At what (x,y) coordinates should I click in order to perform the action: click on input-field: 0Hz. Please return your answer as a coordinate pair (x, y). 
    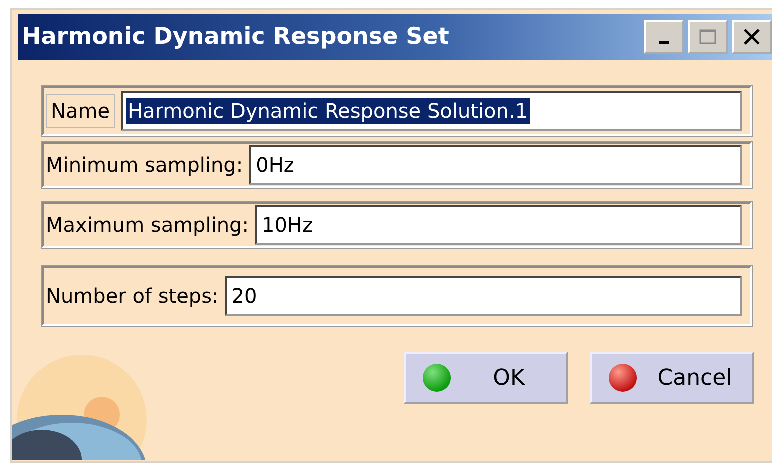
    Looking at the image, I should click on (495, 165).